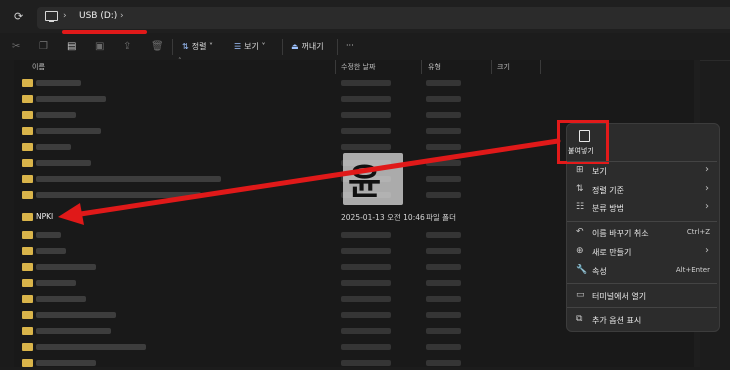 This screenshot has width=730, height=370. What do you see at coordinates (316, 178) in the screenshot?
I see `arrow-line` at bounding box center [316, 178].